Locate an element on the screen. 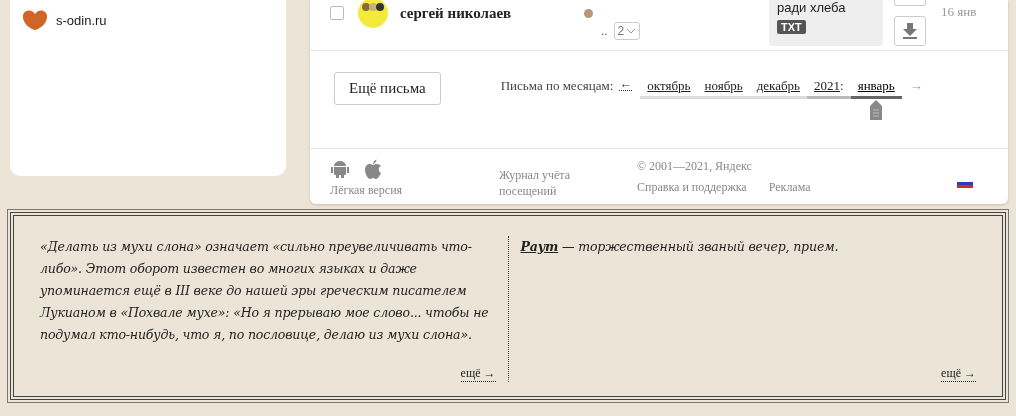 This screenshot has width=1016, height=416. sender-name: сергей николаев is located at coordinates (456, 13).